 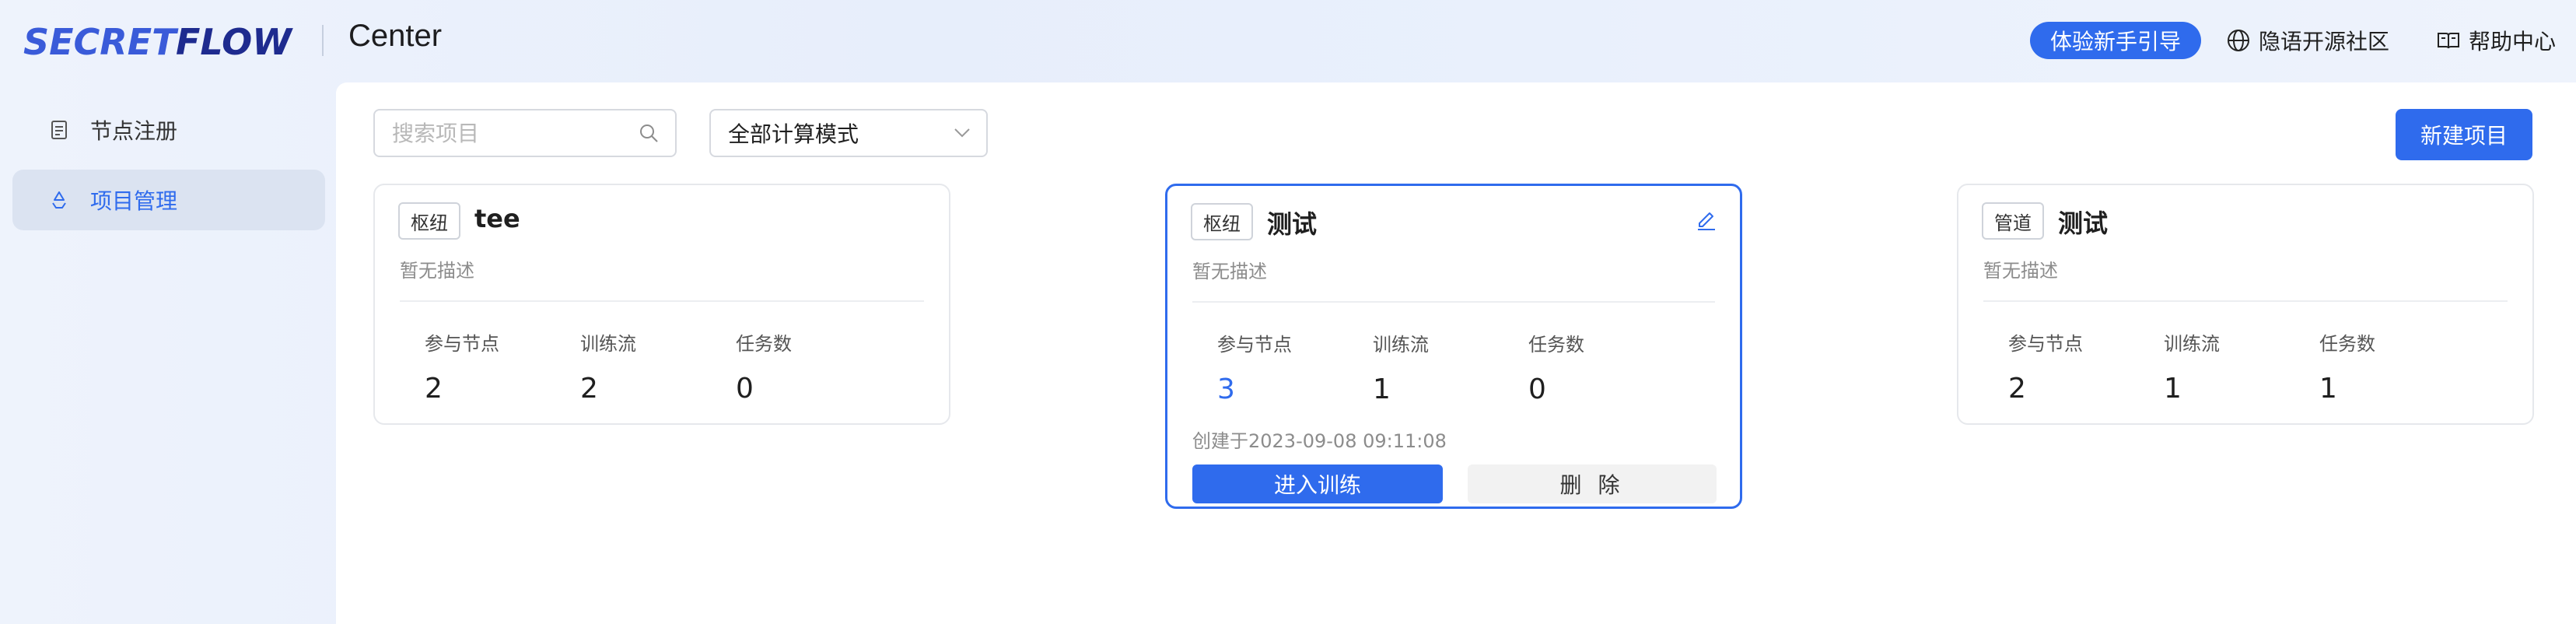 I want to click on stat-nodes: 参与节点 3, so click(x=1255, y=367).